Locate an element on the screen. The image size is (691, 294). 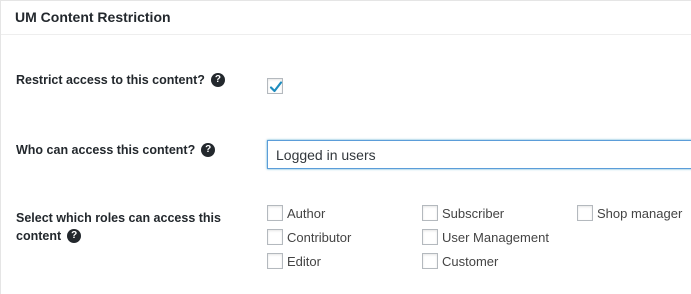
checkmark-icon is located at coordinates (276, 87).